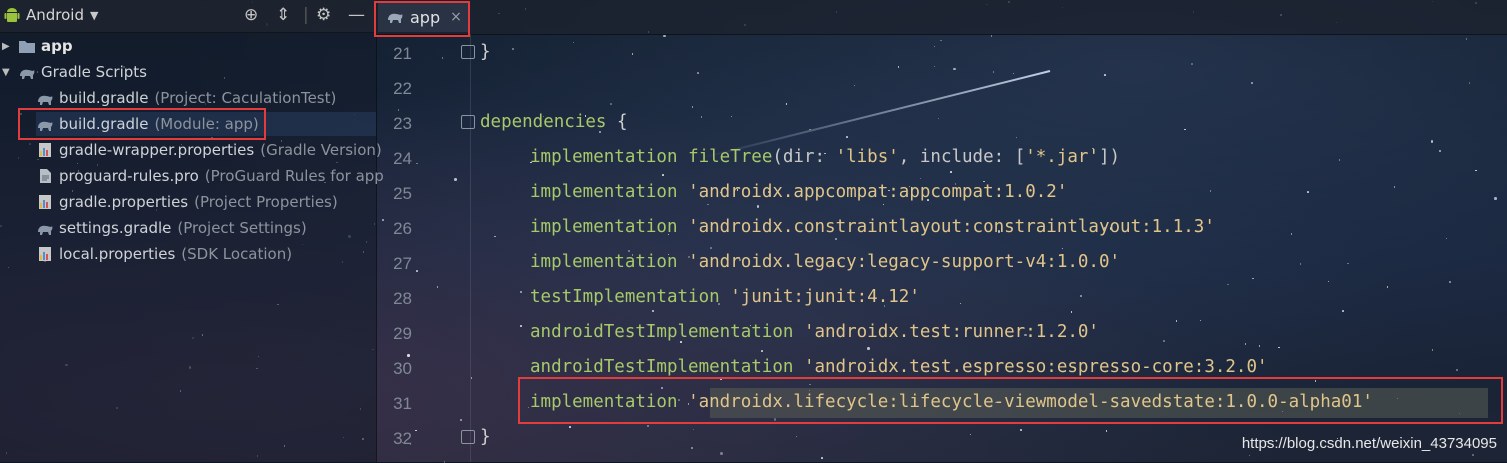 The image size is (1507, 463). Describe the element at coordinates (321, 150) in the screenshot. I see `tree-item-hint: (Gradle Version)` at that location.